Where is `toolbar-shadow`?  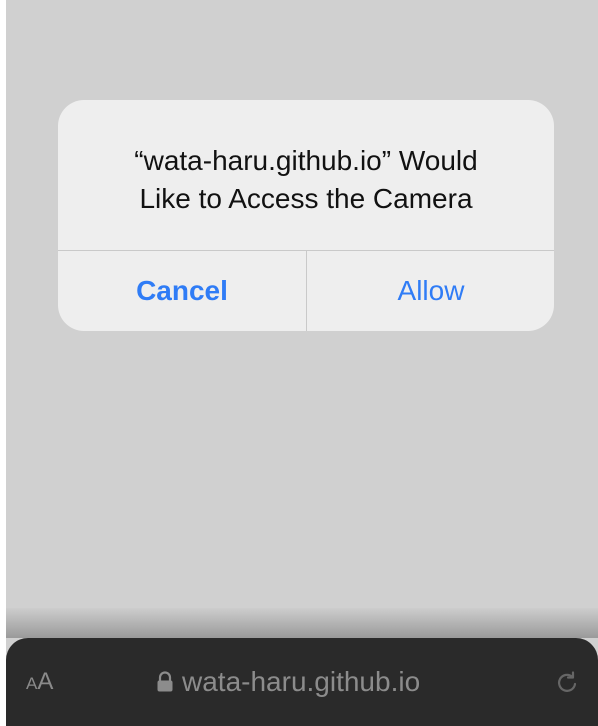 toolbar-shadow is located at coordinates (302, 623).